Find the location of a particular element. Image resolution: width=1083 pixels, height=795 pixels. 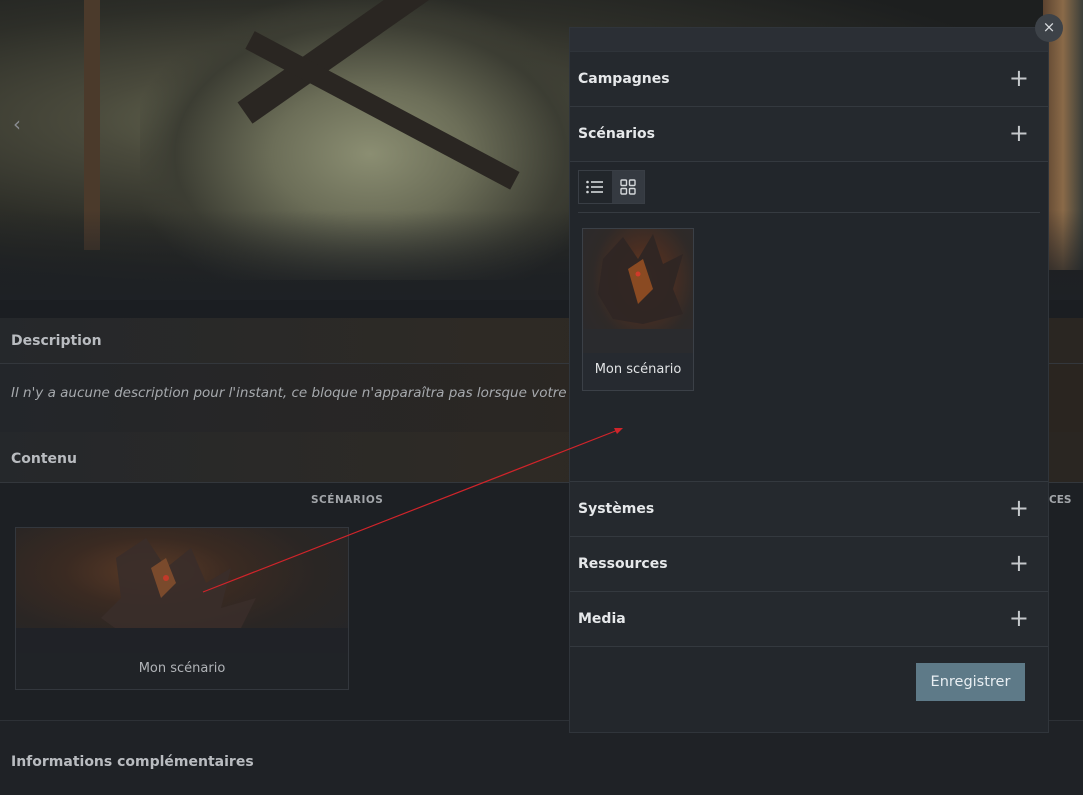

list-icon is located at coordinates (595, 187).